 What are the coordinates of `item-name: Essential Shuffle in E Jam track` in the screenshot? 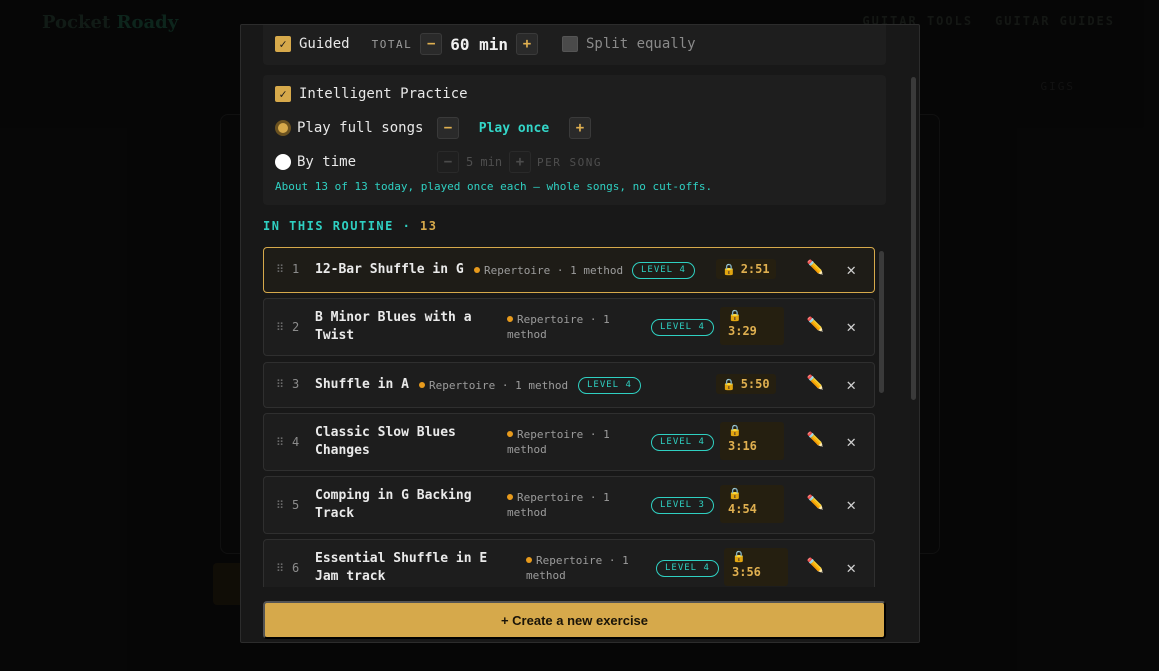 It's located at (401, 567).